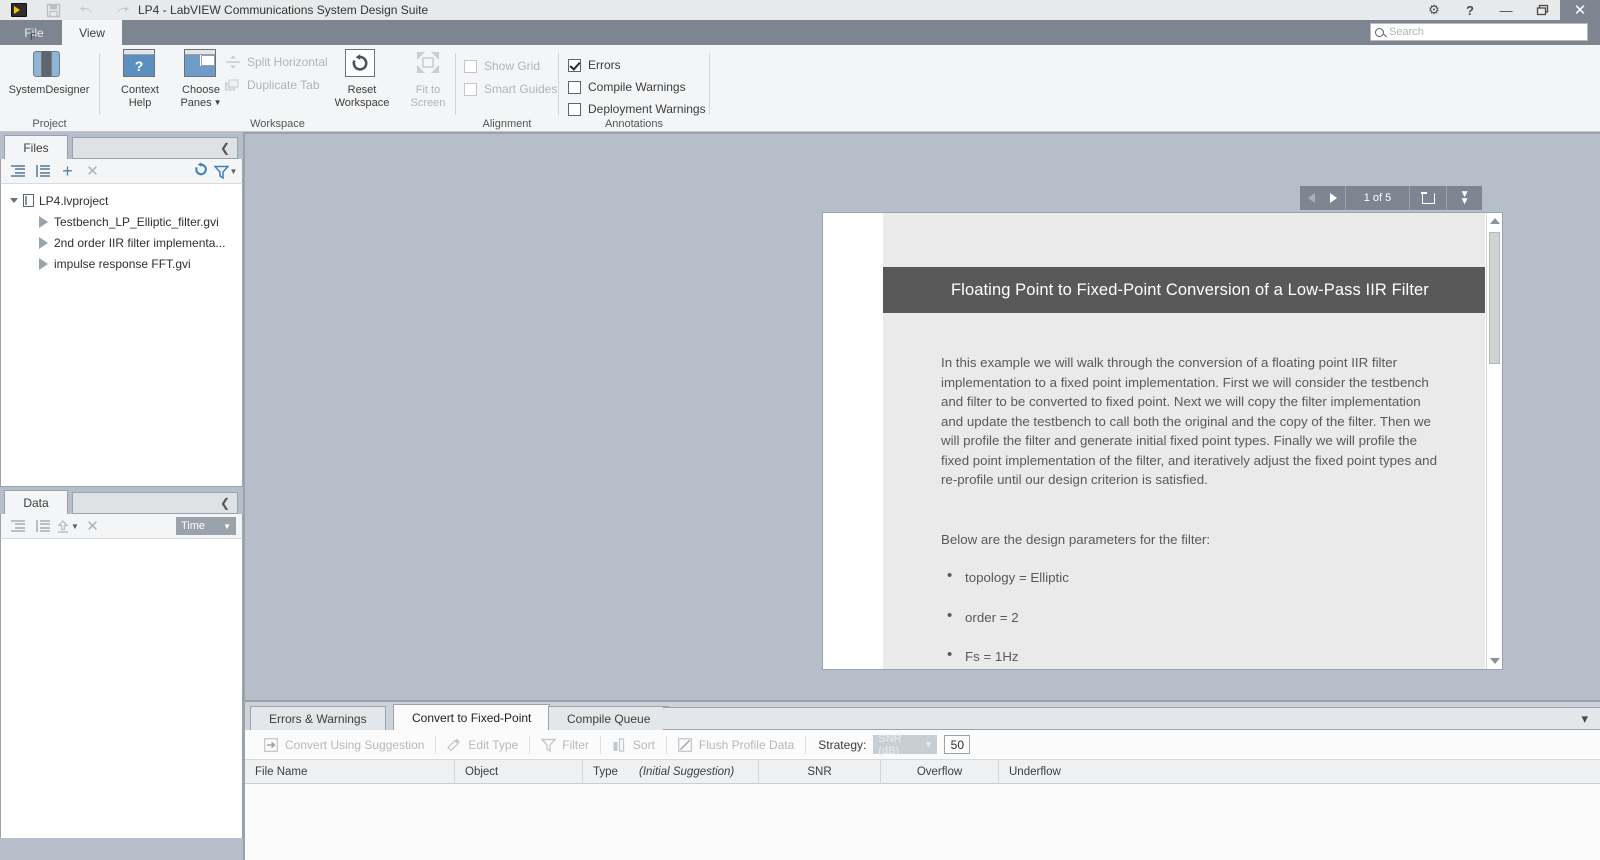 The image size is (1600, 860). What do you see at coordinates (49, 124) in the screenshot?
I see `group-label-project: Project` at bounding box center [49, 124].